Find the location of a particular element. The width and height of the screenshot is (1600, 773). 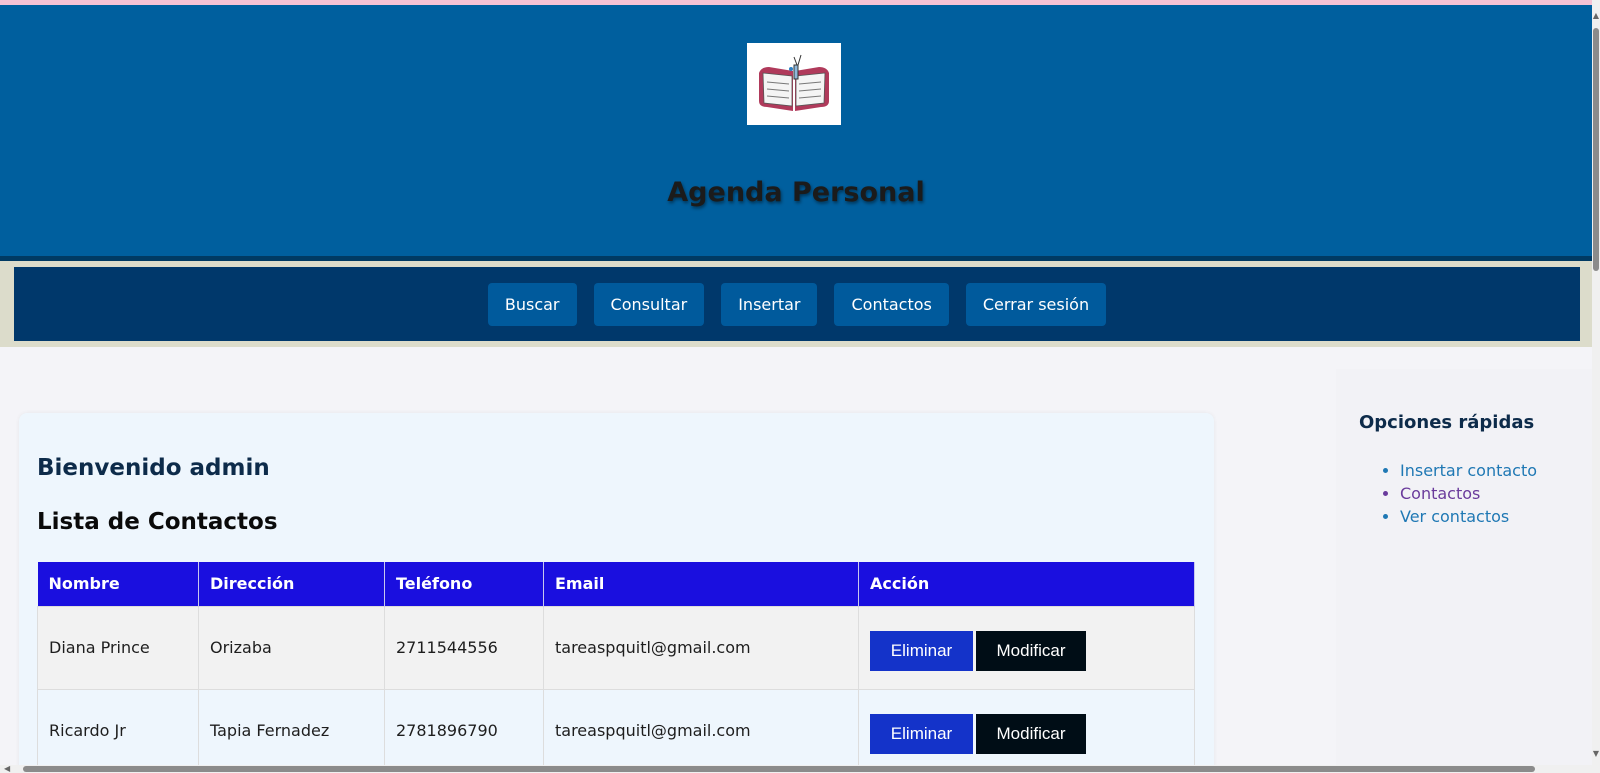

nav-cerrar-sesion-button: Cerrar sesión is located at coordinates (1036, 304).